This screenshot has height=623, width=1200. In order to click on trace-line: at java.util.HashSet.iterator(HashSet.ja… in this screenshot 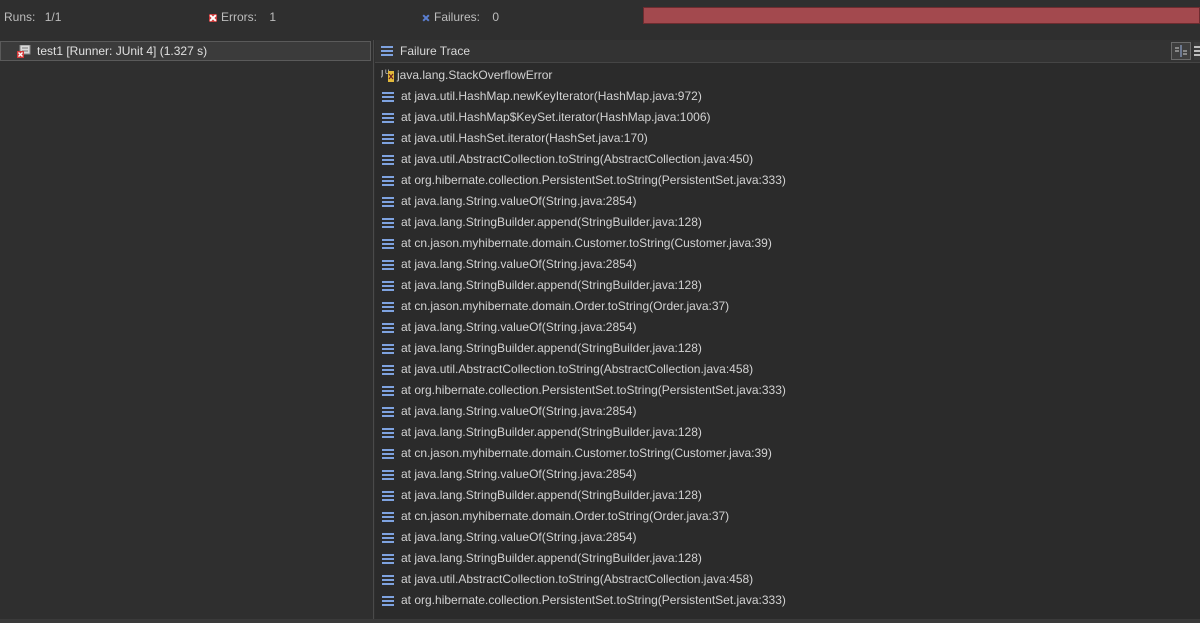, I will do `click(787, 138)`.